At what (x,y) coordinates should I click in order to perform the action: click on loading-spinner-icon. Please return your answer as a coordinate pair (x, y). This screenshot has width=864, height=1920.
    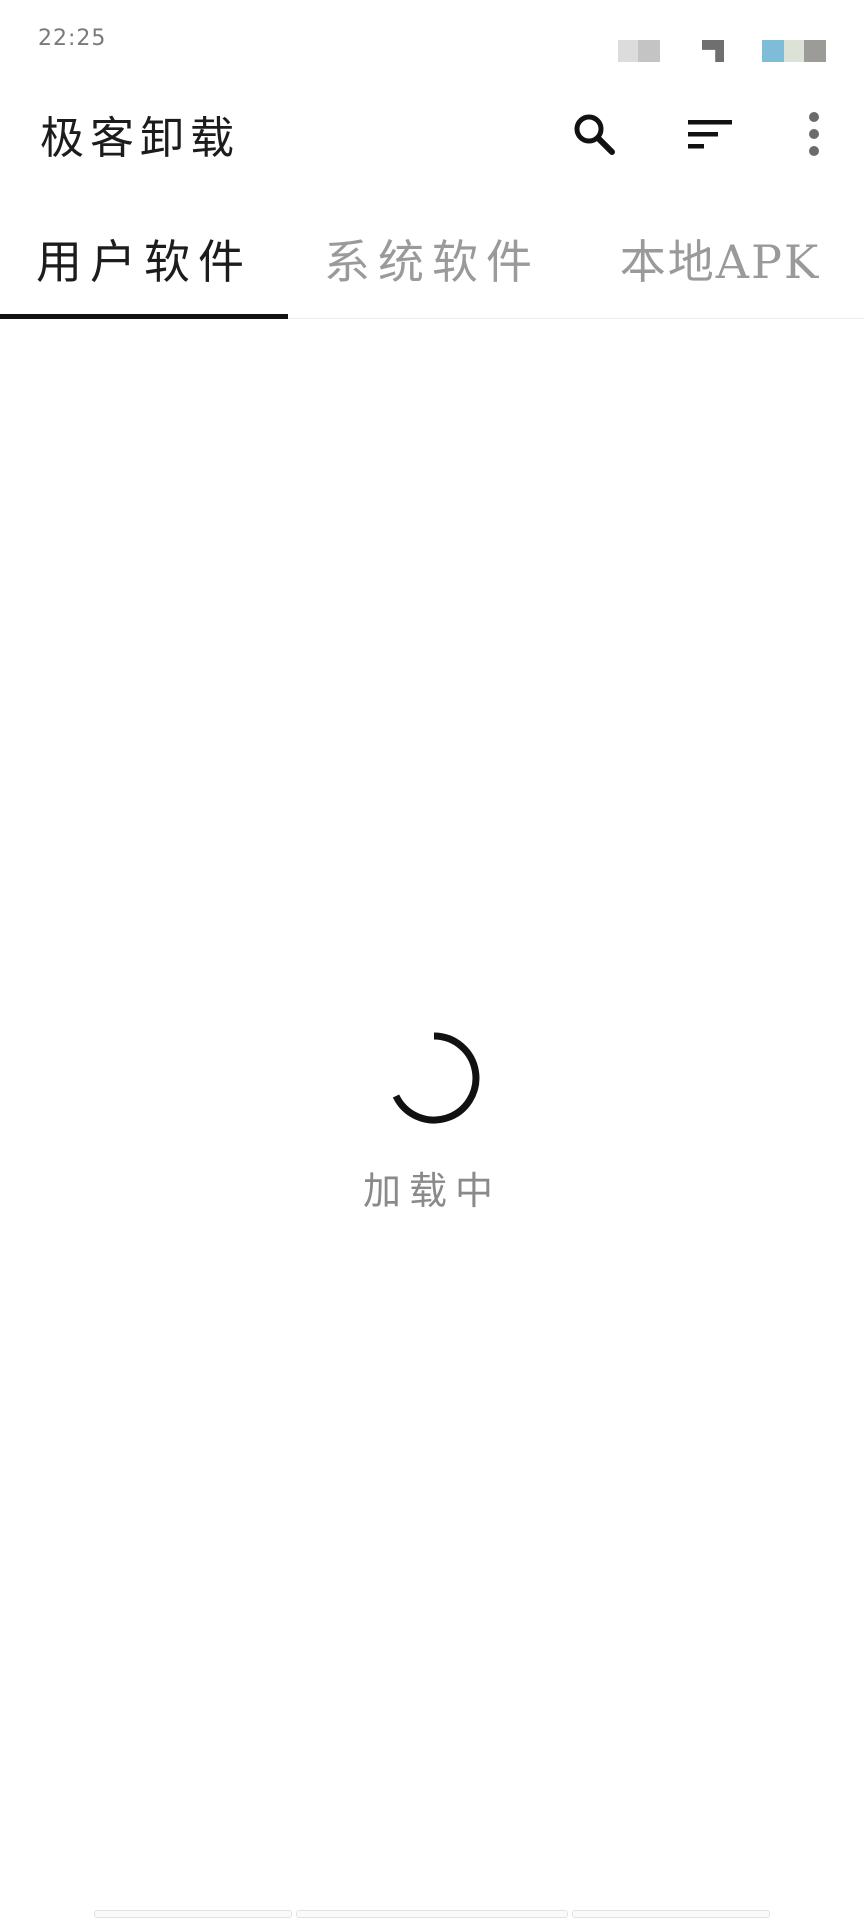
    Looking at the image, I should click on (436, 1078).